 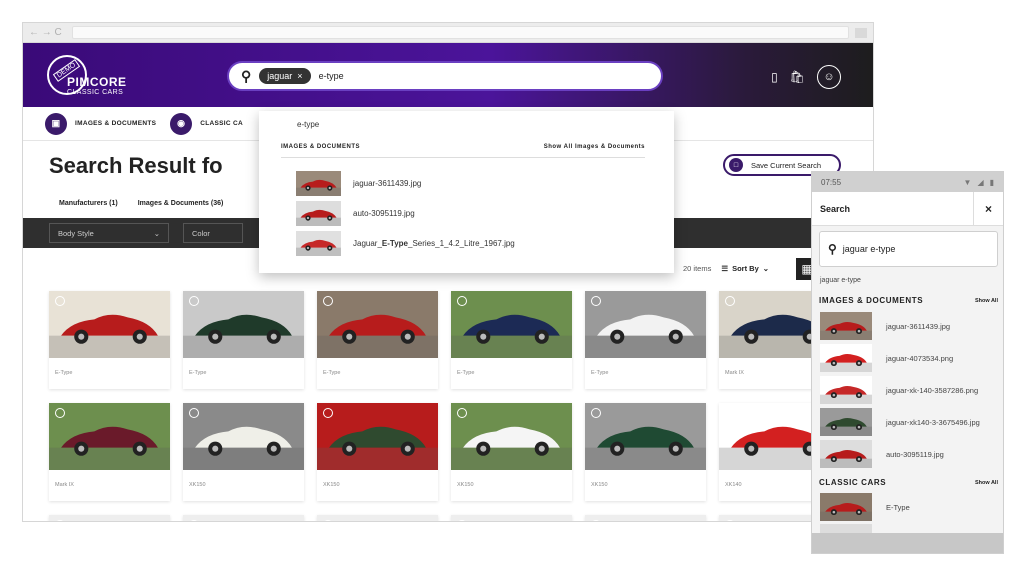 What do you see at coordinates (86, 75) in the screenshot?
I see `pimcore-logo: DEMO PIMCORE CLASSIC CARS` at bounding box center [86, 75].